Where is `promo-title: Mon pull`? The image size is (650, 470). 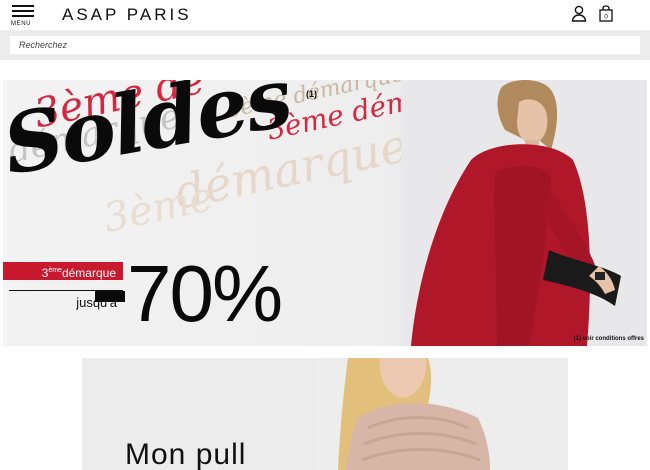
promo-title: Mon pull is located at coordinates (186, 454).